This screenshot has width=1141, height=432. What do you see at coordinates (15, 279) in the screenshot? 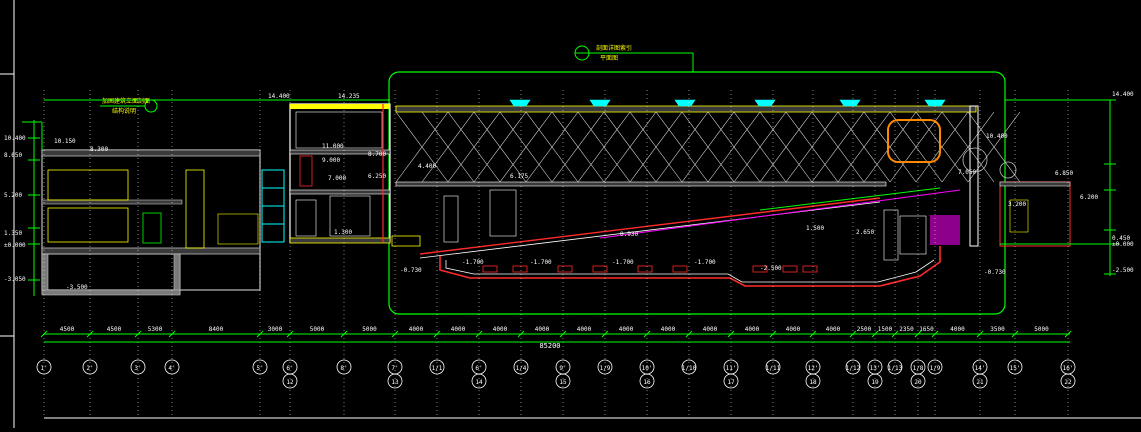
I see `elev-left-8: -3.050` at bounding box center [15, 279].